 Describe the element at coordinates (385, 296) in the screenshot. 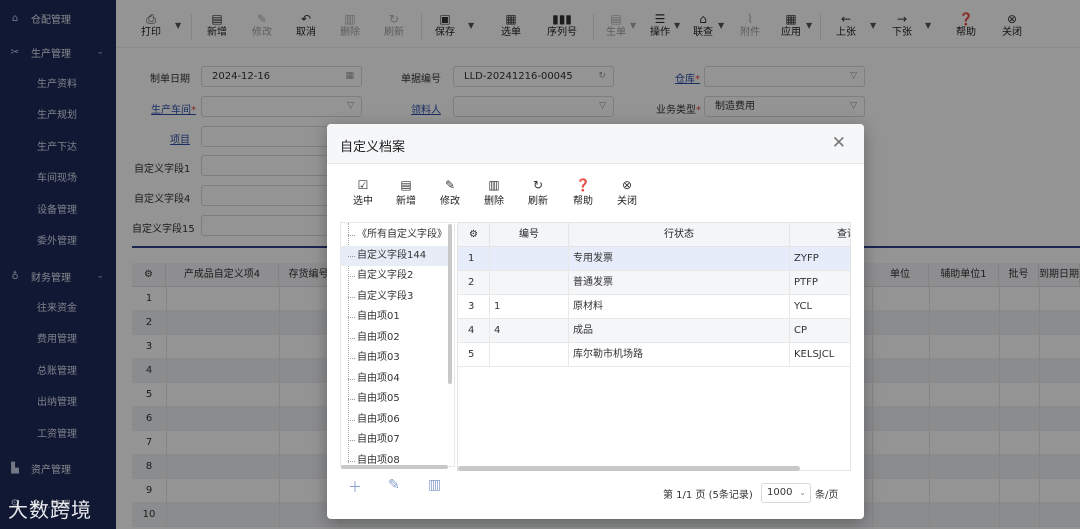

I see `tree-node-label: 自定义字段3` at that location.